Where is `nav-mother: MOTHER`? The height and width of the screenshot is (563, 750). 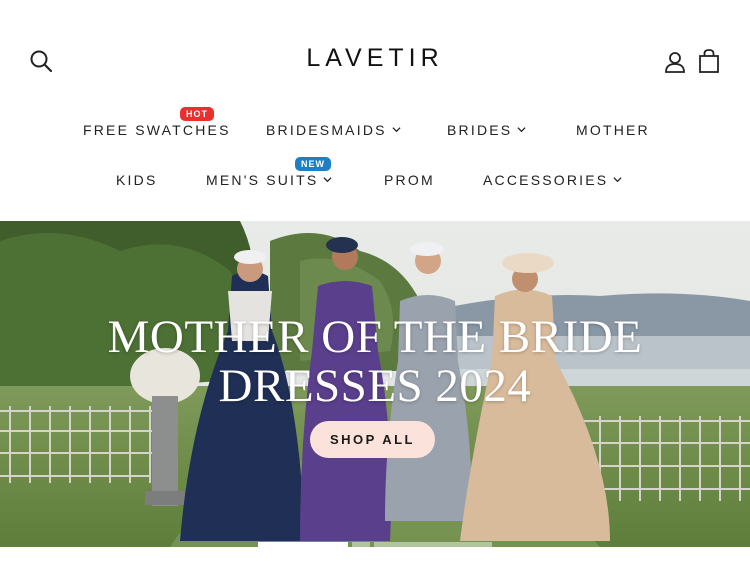 nav-mother: MOTHER is located at coordinates (613, 130).